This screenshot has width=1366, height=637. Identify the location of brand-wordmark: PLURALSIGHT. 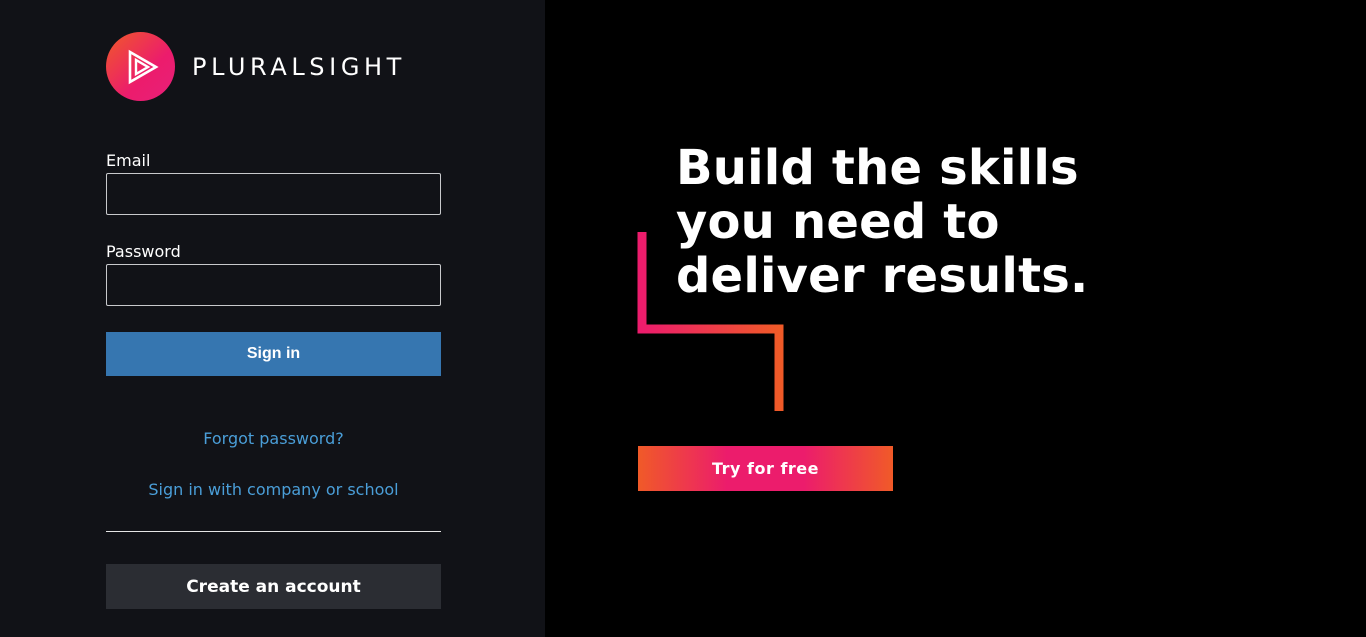
(299, 66).